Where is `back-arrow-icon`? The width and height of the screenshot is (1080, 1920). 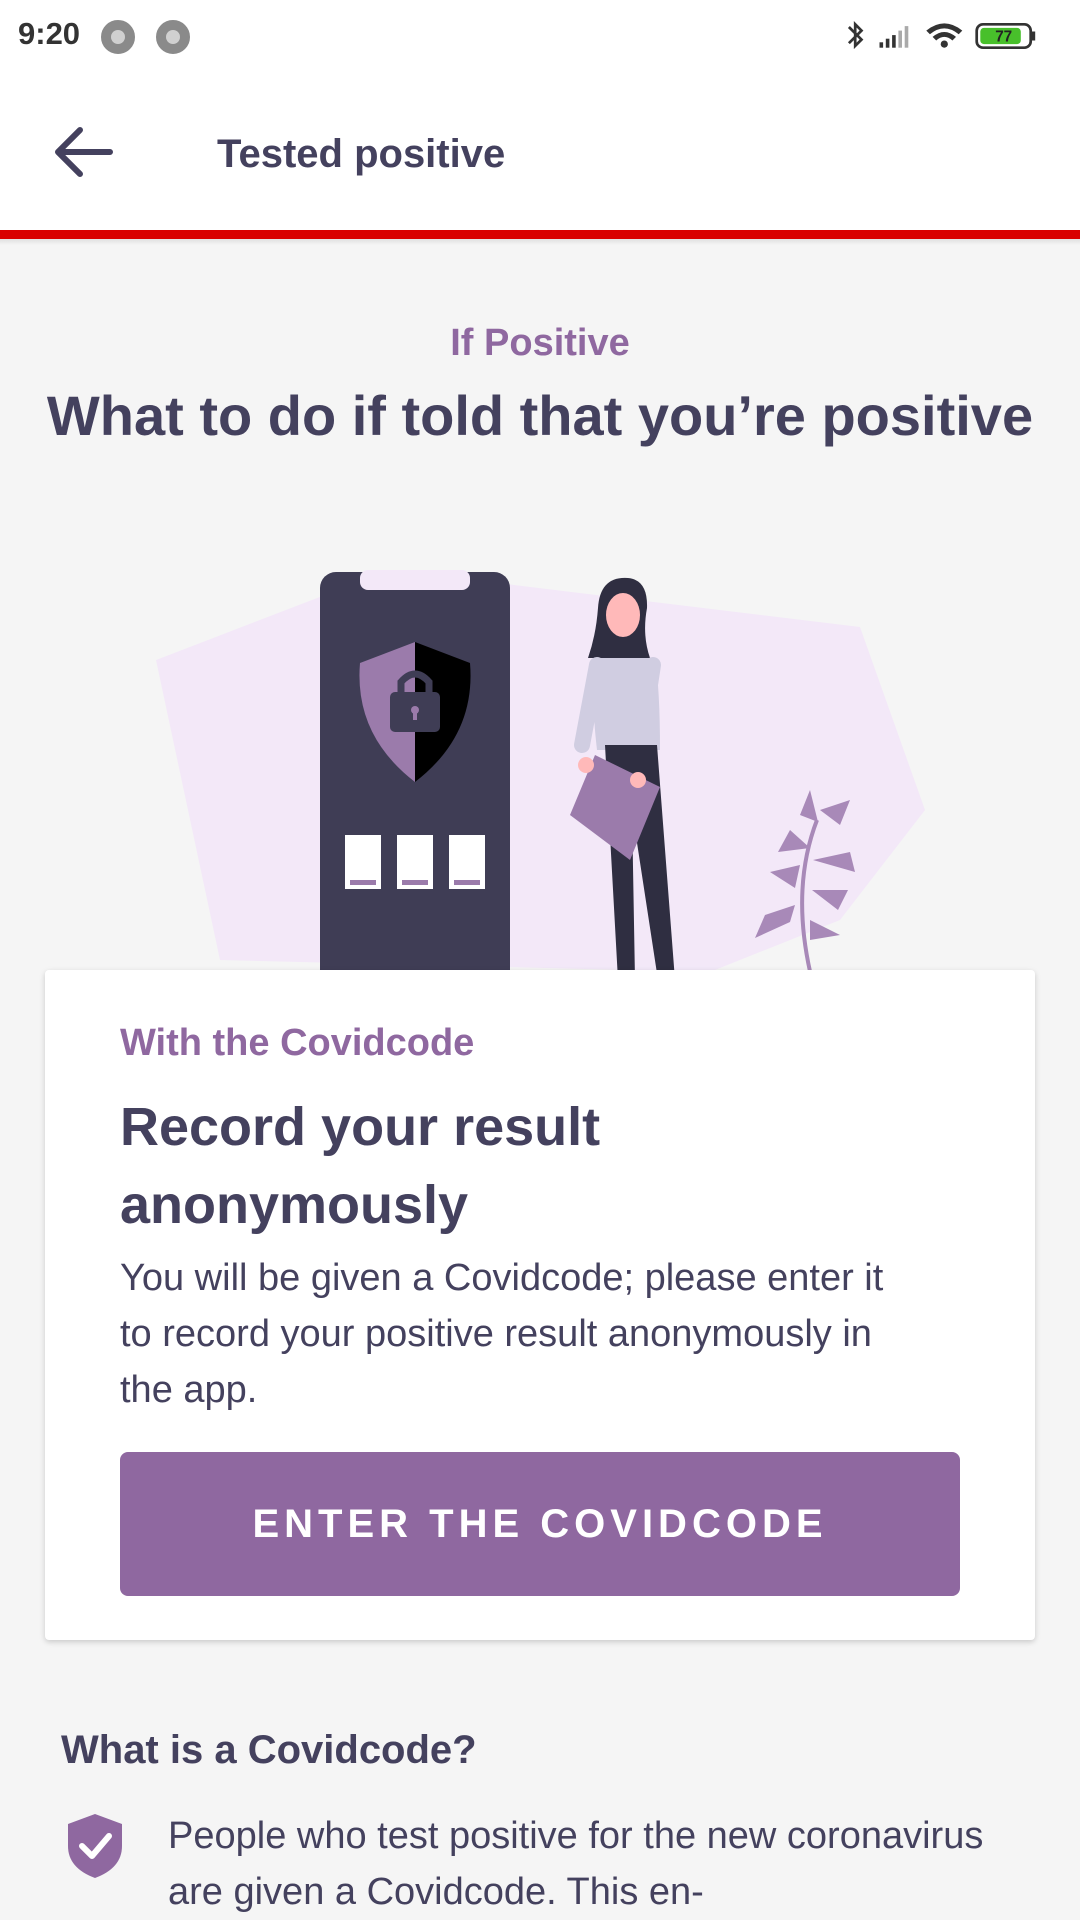 back-arrow-icon is located at coordinates (84, 152).